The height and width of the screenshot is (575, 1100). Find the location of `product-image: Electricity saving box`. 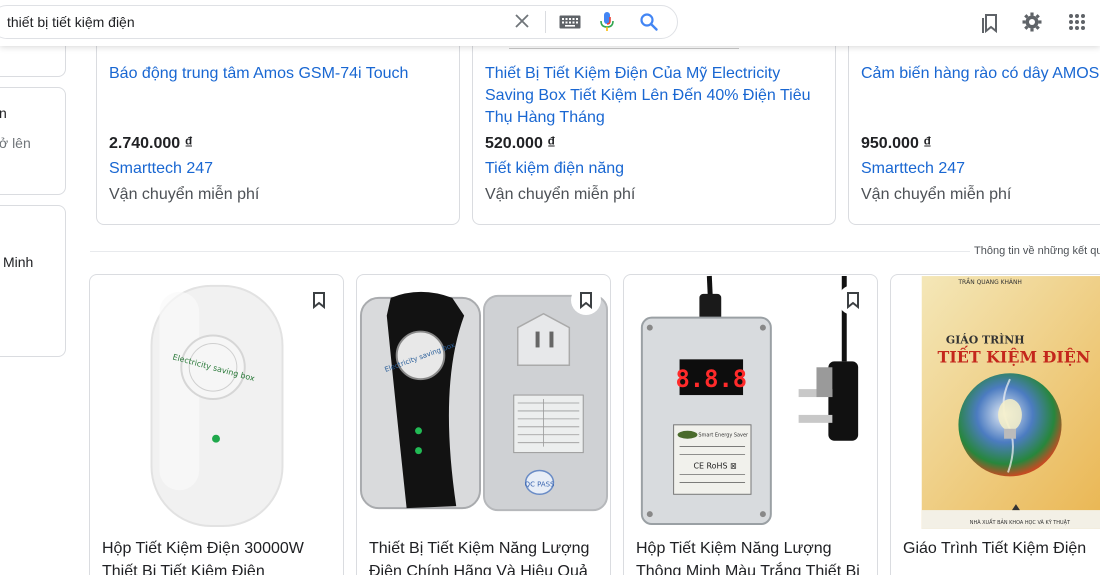

product-image: Electricity saving box is located at coordinates (217, 406).